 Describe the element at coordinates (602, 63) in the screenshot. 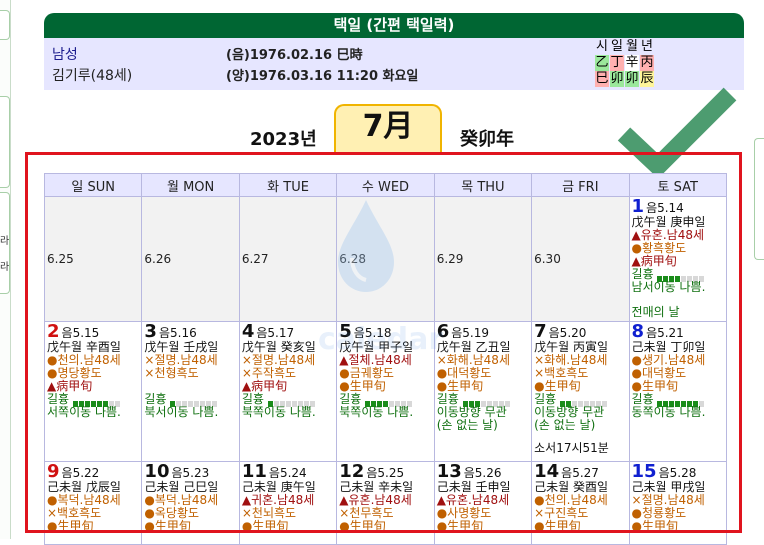

I see `pillar-stem: 乙` at that location.